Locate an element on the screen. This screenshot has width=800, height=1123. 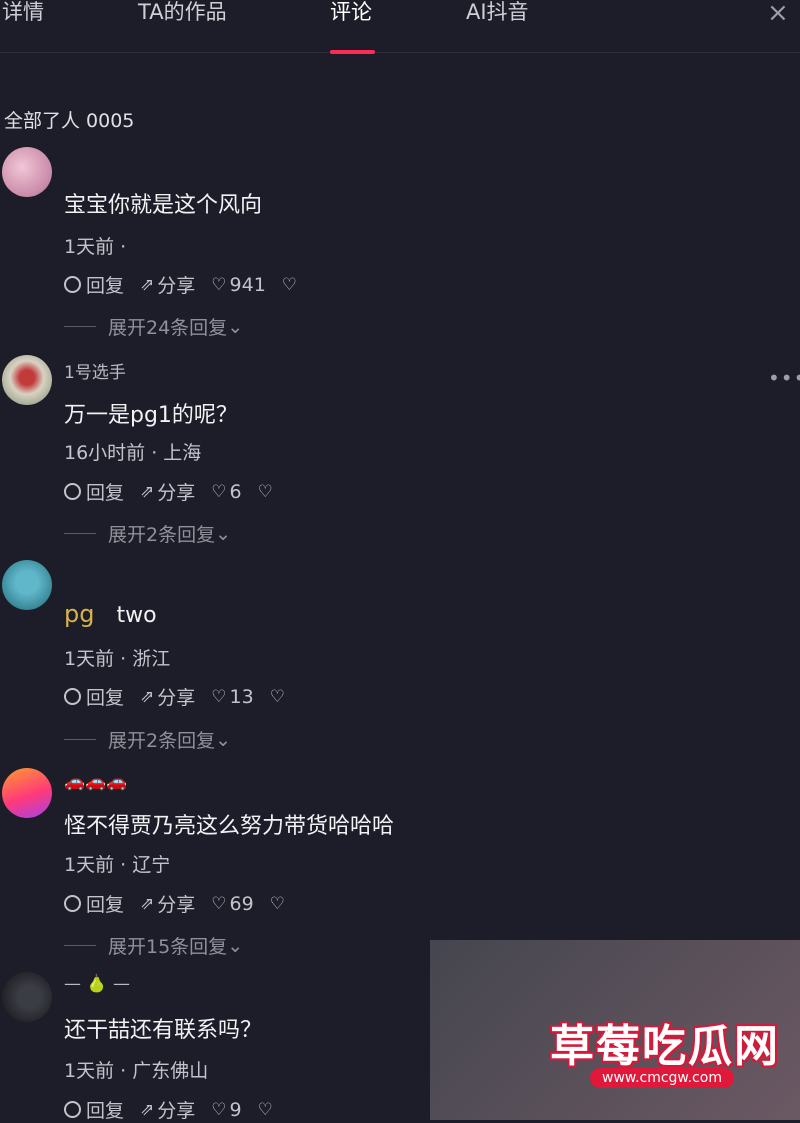
comment-actions: 回复 ⇗ 分享 ♡ 941 ♡ is located at coordinates (190, 284).